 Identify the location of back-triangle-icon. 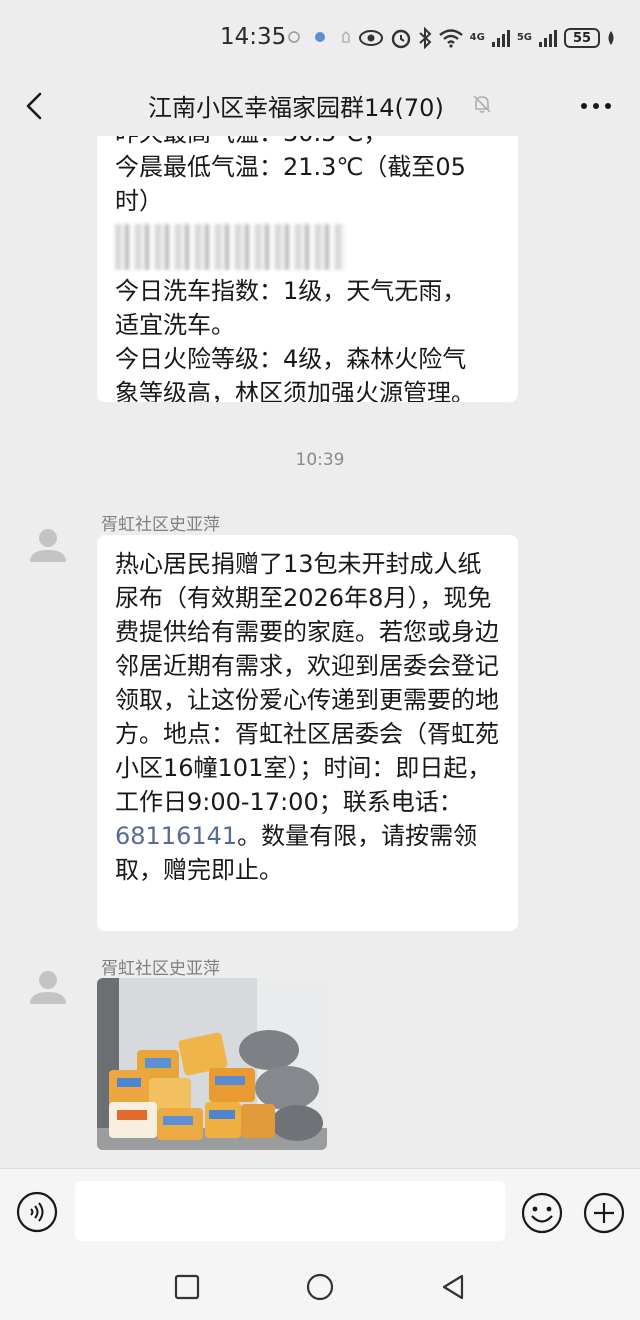
(453, 1287).